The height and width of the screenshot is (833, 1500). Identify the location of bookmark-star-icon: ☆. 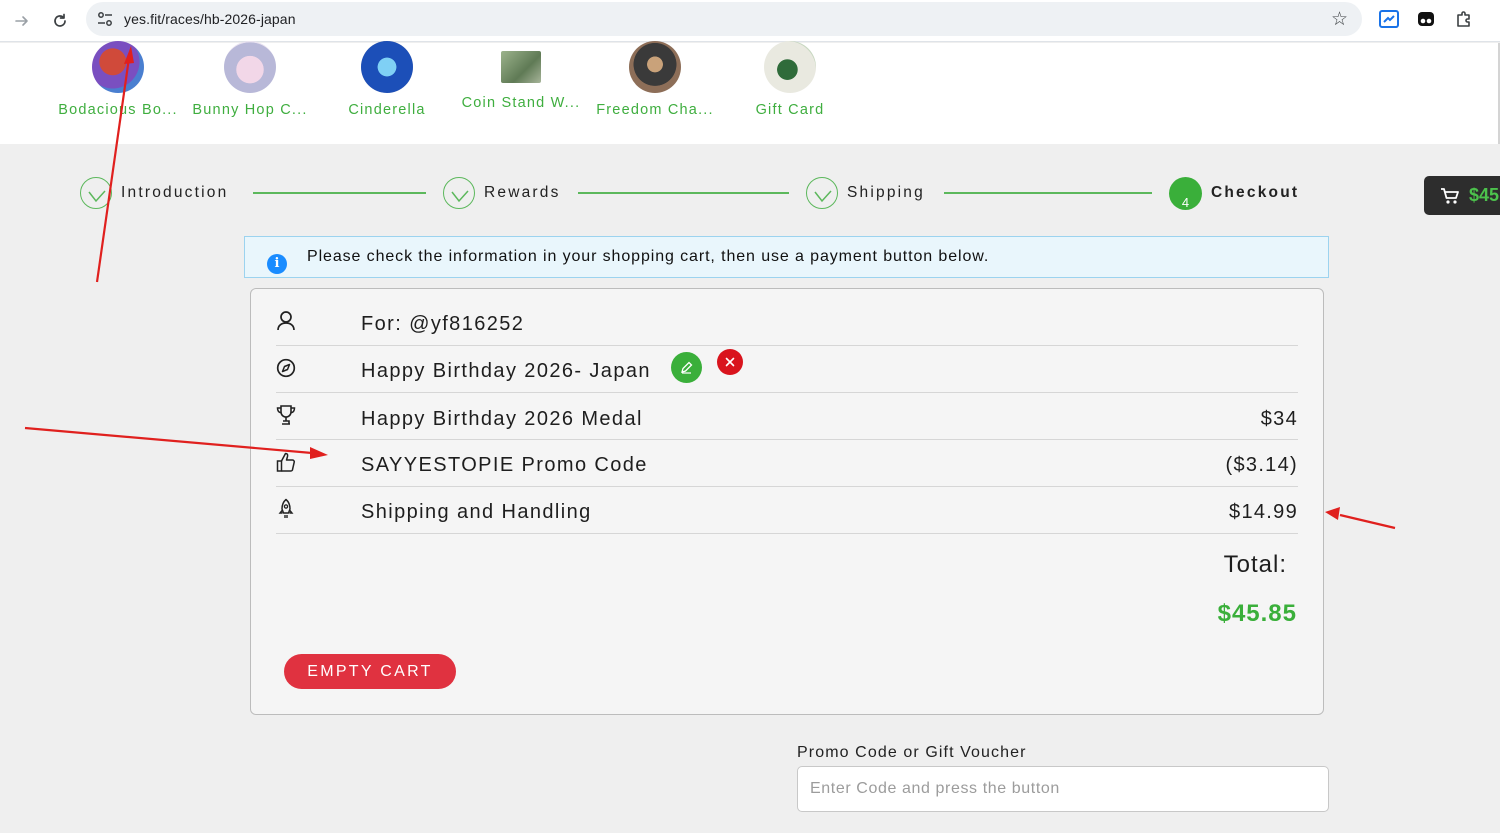
(1339, 19).